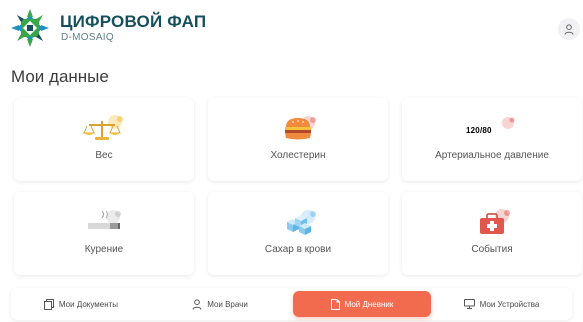 This screenshot has width=583, height=322. I want to click on sugar-cubes-icon, so click(301, 222).